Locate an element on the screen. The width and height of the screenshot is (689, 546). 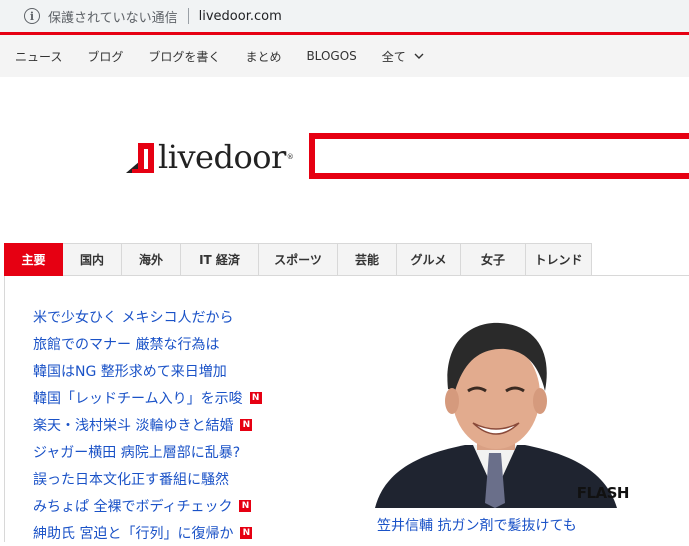
nav-all: 全て is located at coordinates (403, 56).